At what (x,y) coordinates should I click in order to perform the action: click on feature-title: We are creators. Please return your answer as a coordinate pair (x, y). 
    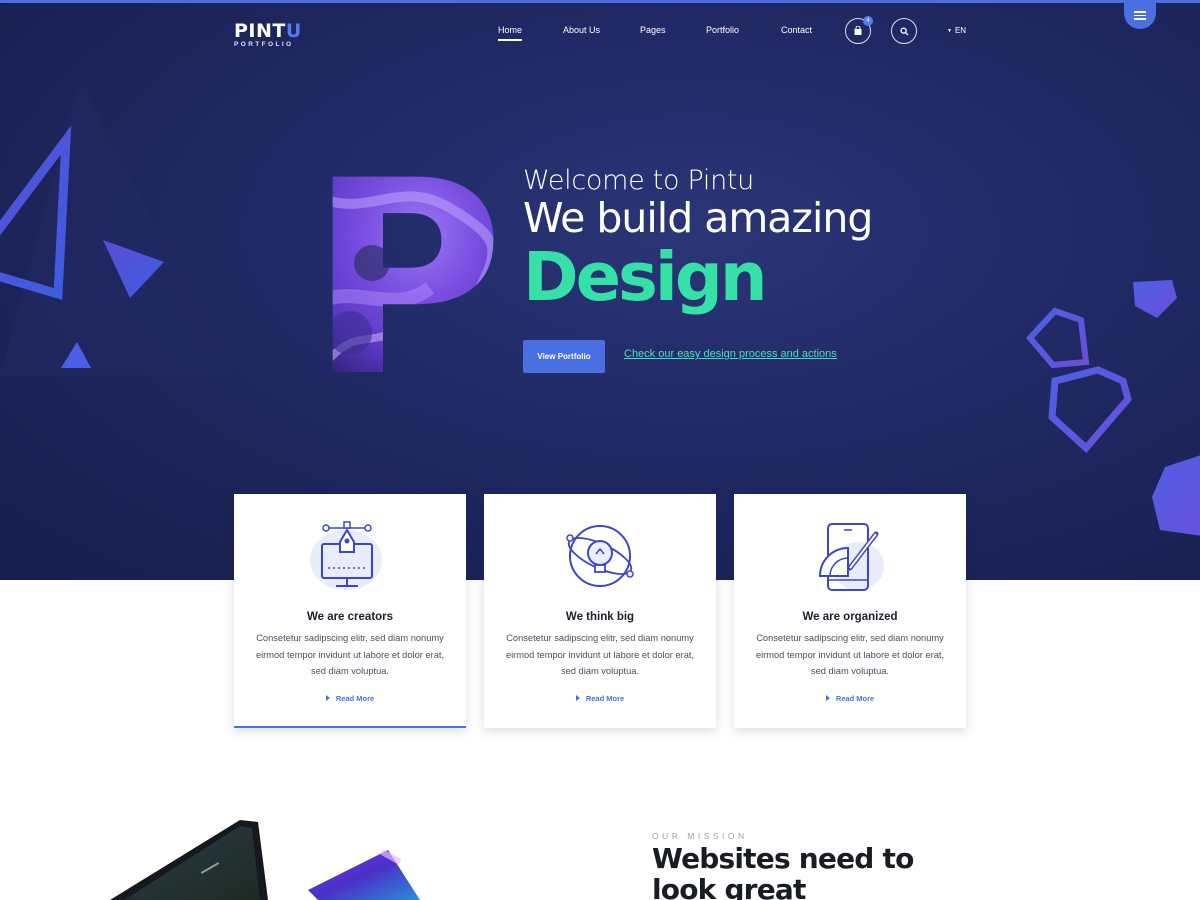
    Looking at the image, I should click on (350, 617).